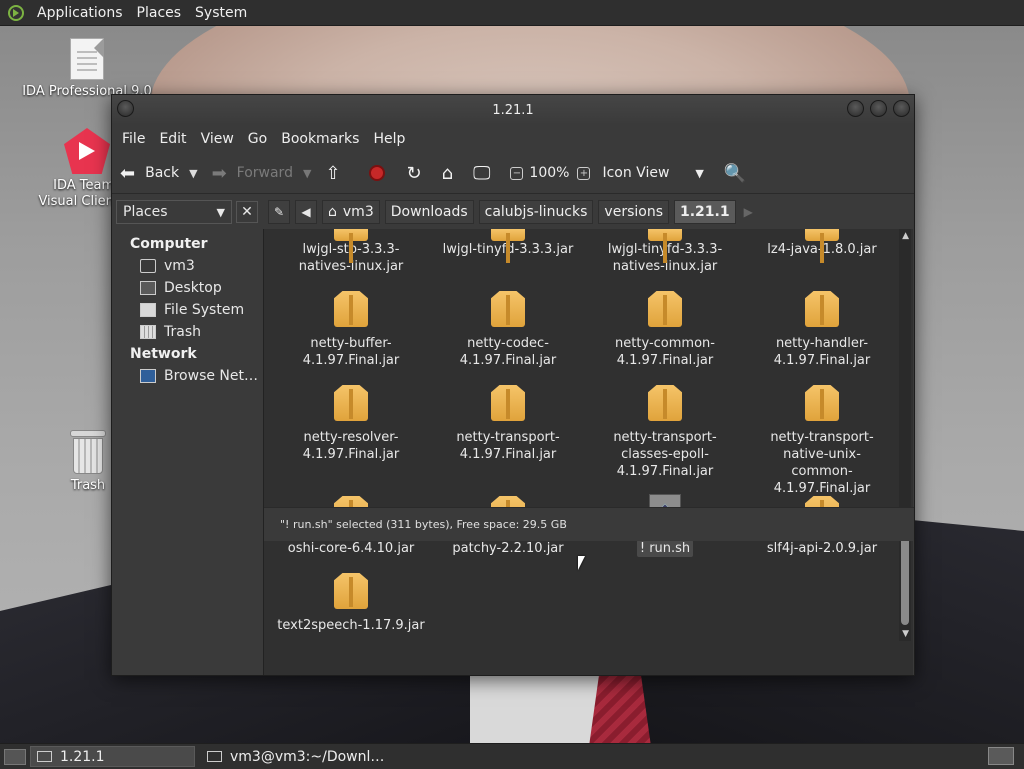 Image resolution: width=1024 pixels, height=769 pixels. I want to click on taskbar-item-label: 1.21.1, so click(82, 756).